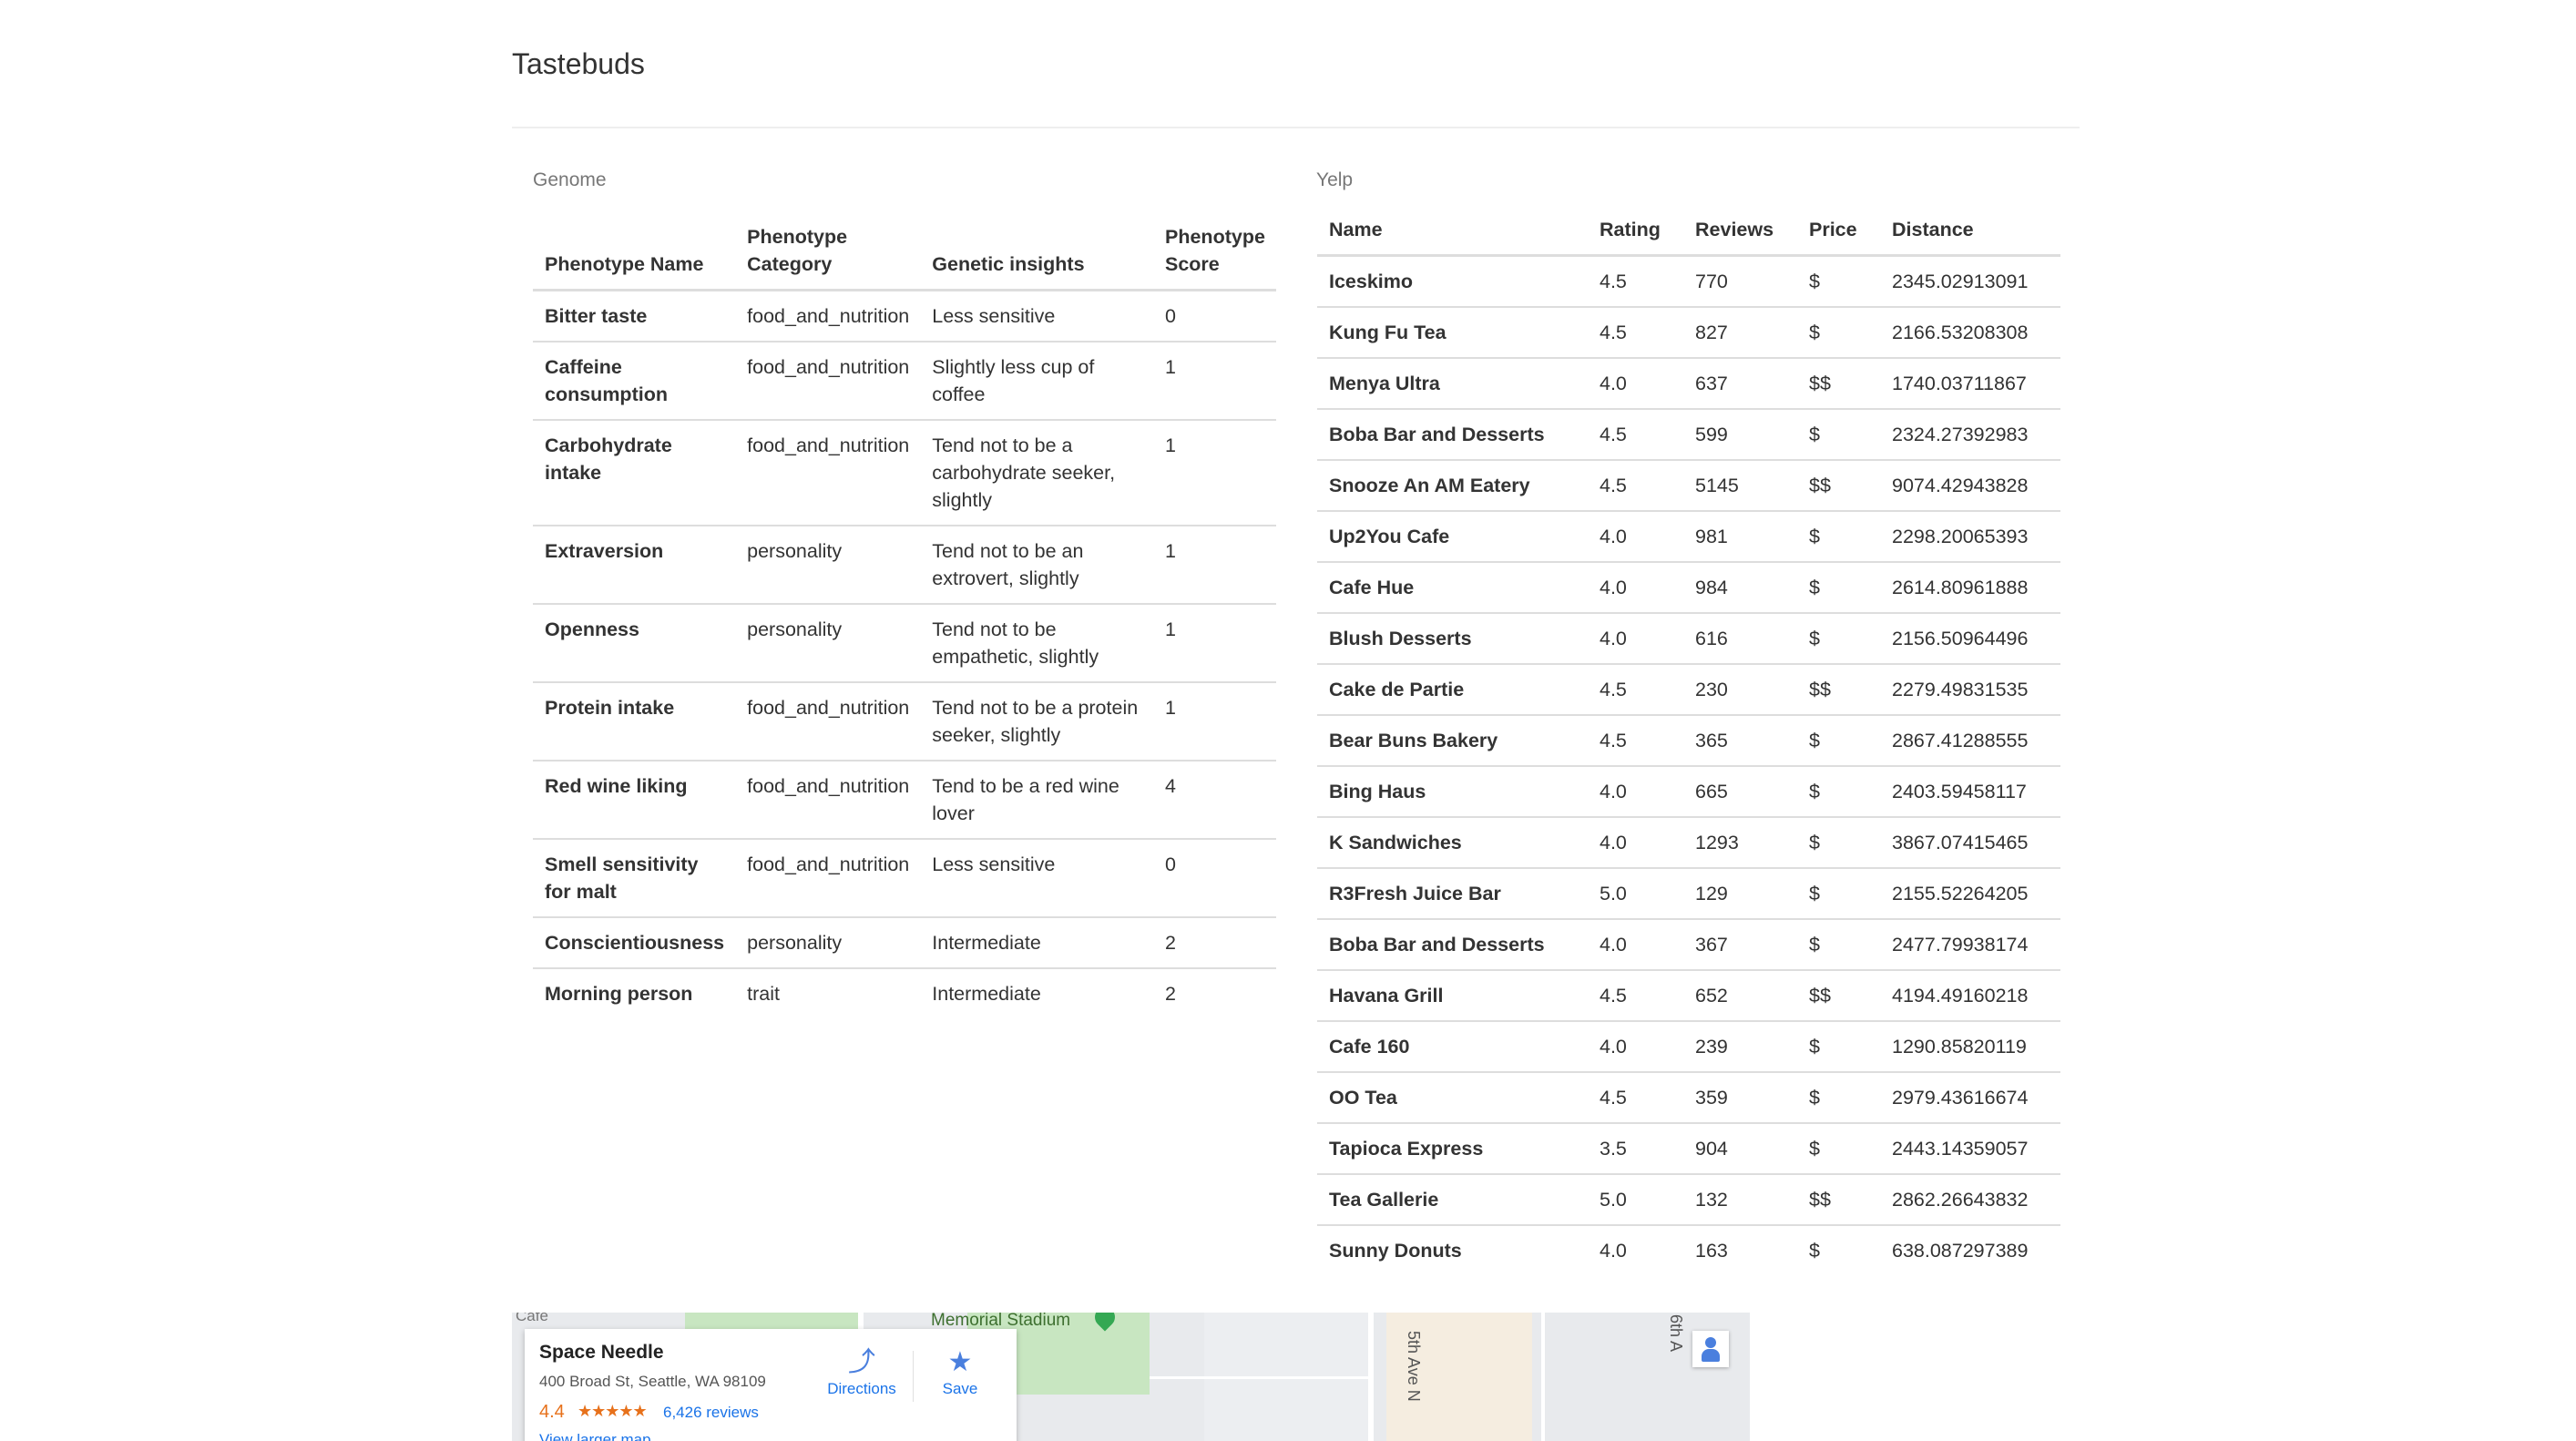 The width and height of the screenshot is (2576, 1441). What do you see at coordinates (1970, 434) in the screenshot?
I see `table-cell: 2324.27392983` at bounding box center [1970, 434].